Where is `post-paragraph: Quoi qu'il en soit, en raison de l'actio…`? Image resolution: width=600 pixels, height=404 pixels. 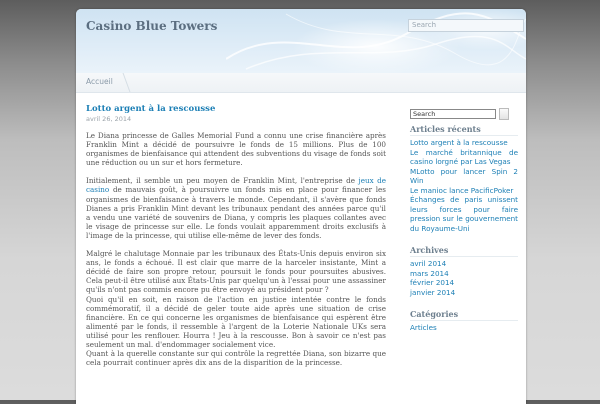
post-paragraph: Quoi qu'il en soit, en raison de l'actio… is located at coordinates (236, 321).